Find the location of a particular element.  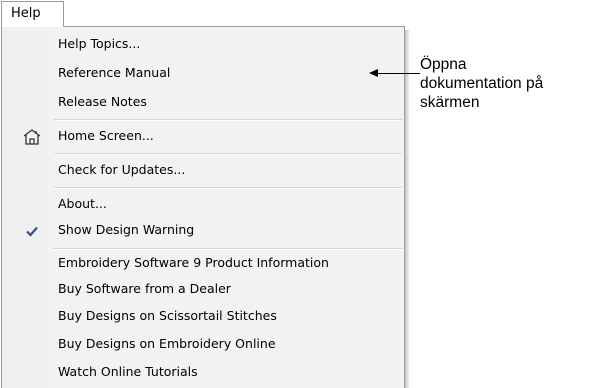

menu-item-buy-software-dealer: Buy Software from a Dealer is located at coordinates (203, 289).